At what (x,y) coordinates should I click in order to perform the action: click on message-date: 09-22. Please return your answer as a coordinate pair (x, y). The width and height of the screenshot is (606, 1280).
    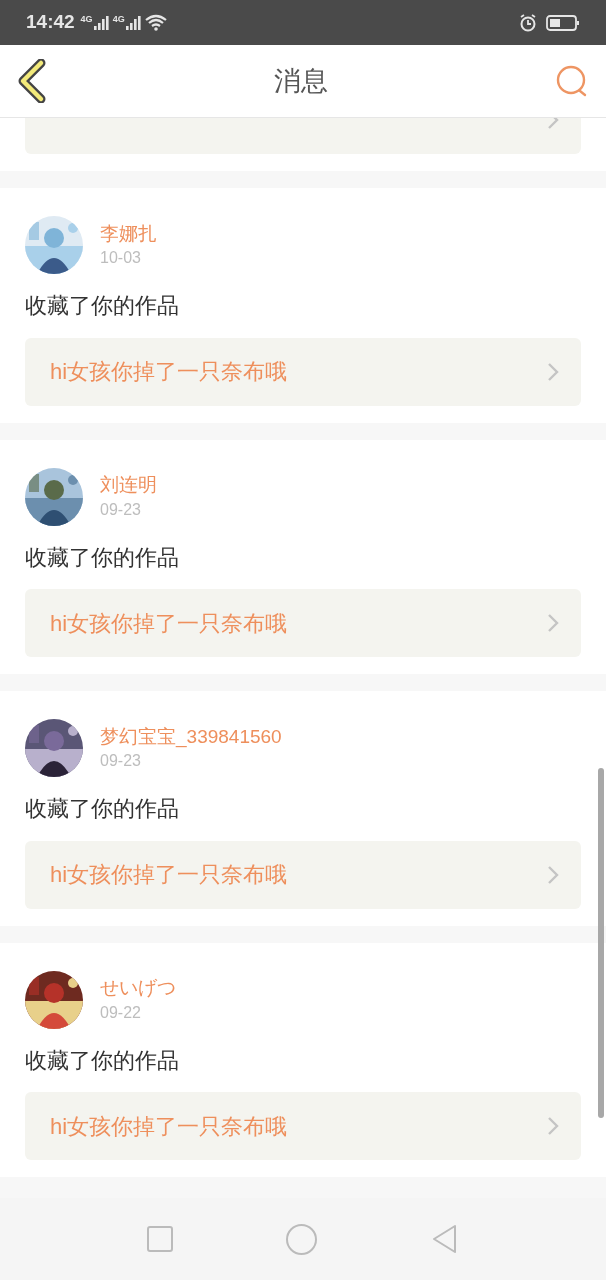
    Looking at the image, I should click on (121, 1012).